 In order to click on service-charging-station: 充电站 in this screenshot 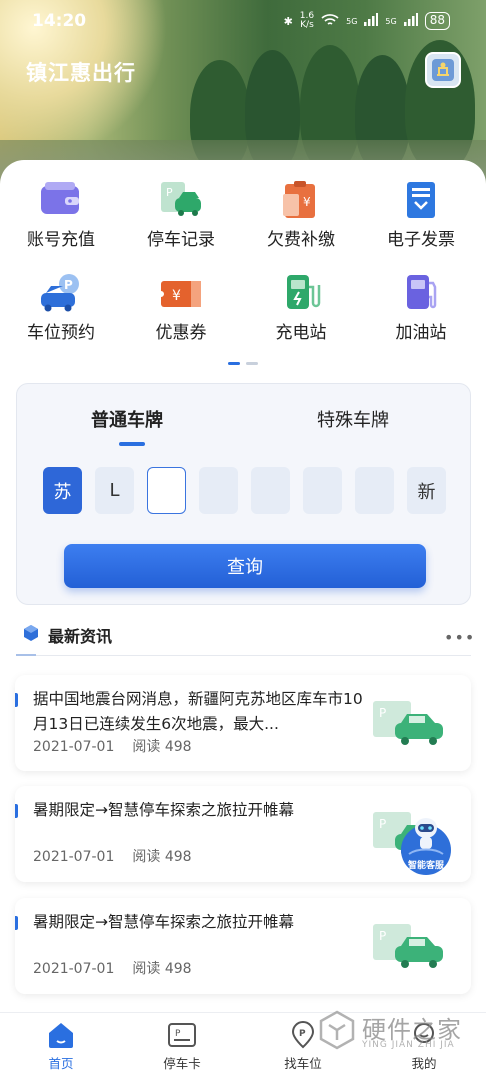, I will do `click(301, 308)`.